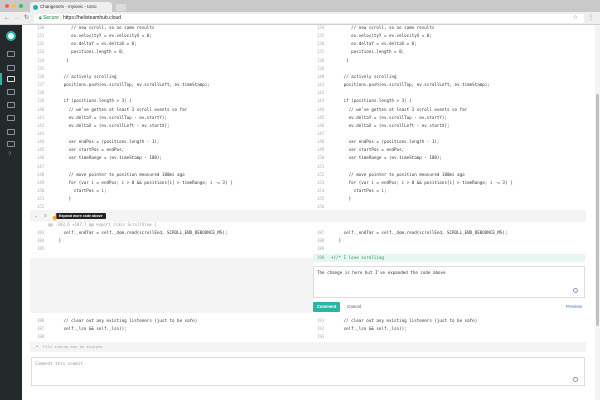  I want to click on line-number: 156, so click(321, 207).